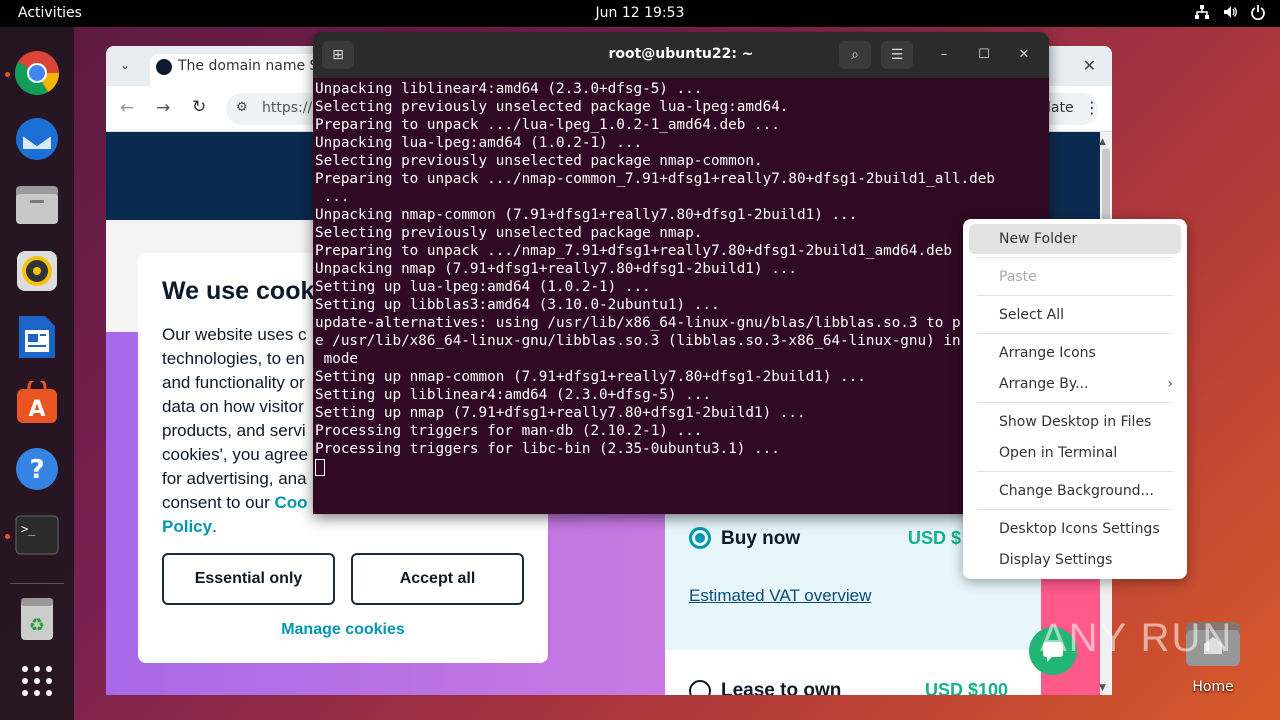 The width and height of the screenshot is (1280, 720). I want to click on rhythmbox-icon, so click(37, 271).